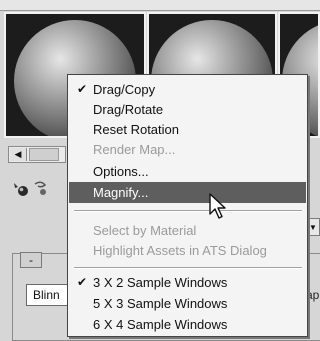 The width and height of the screenshot is (320, 341). What do you see at coordinates (187, 129) in the screenshot?
I see `menu-item-reset-rotation: Reset Rotation` at bounding box center [187, 129].